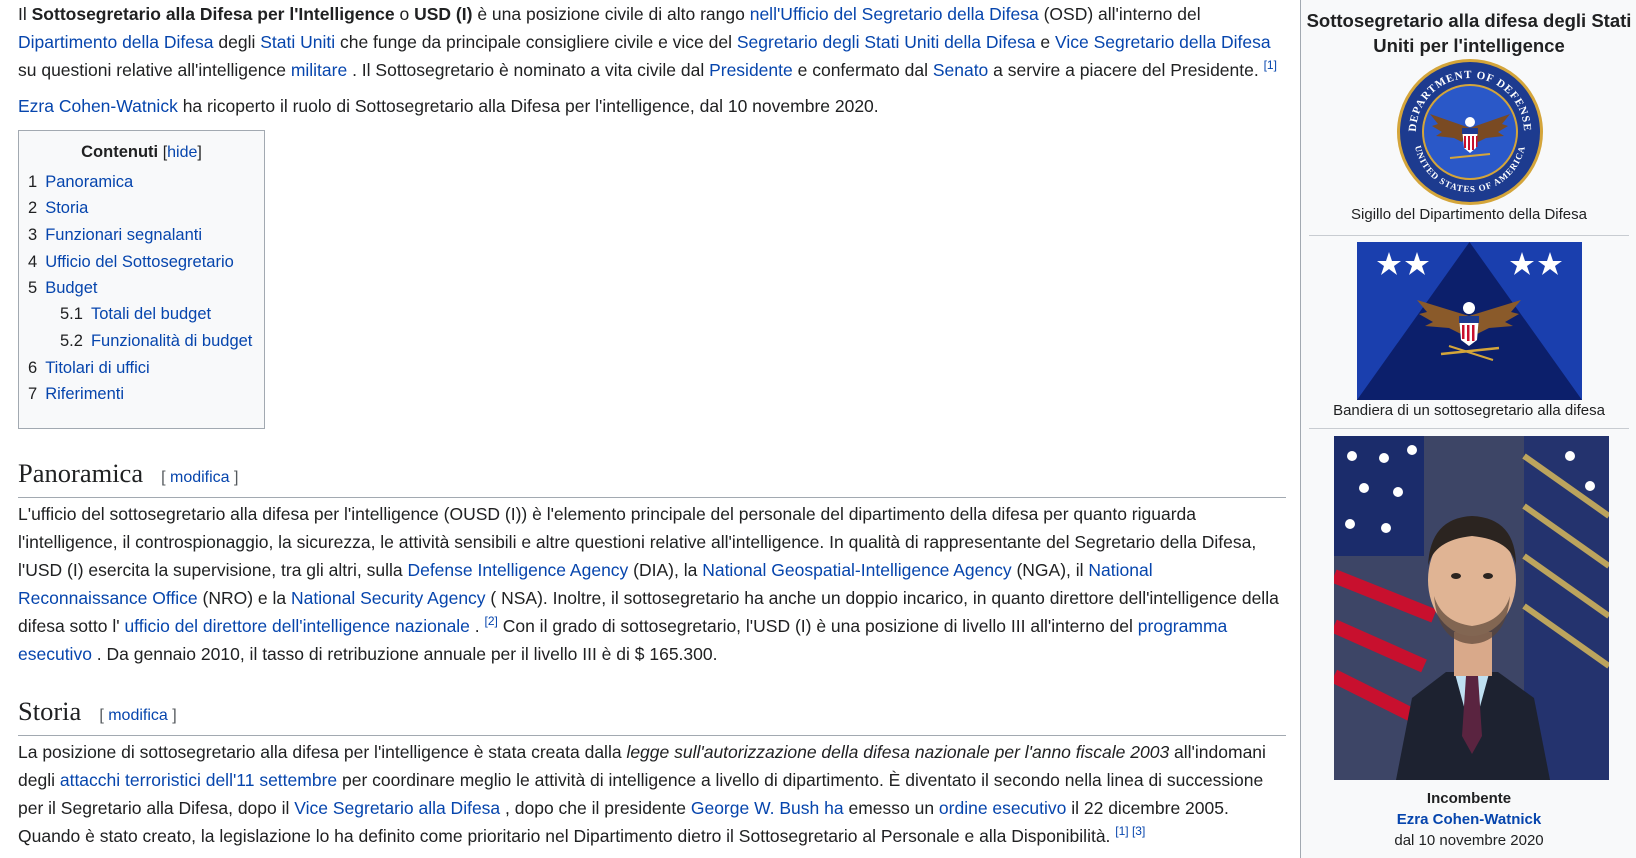 The height and width of the screenshot is (858, 1636). I want to click on toc-link: Storia, so click(66, 208).